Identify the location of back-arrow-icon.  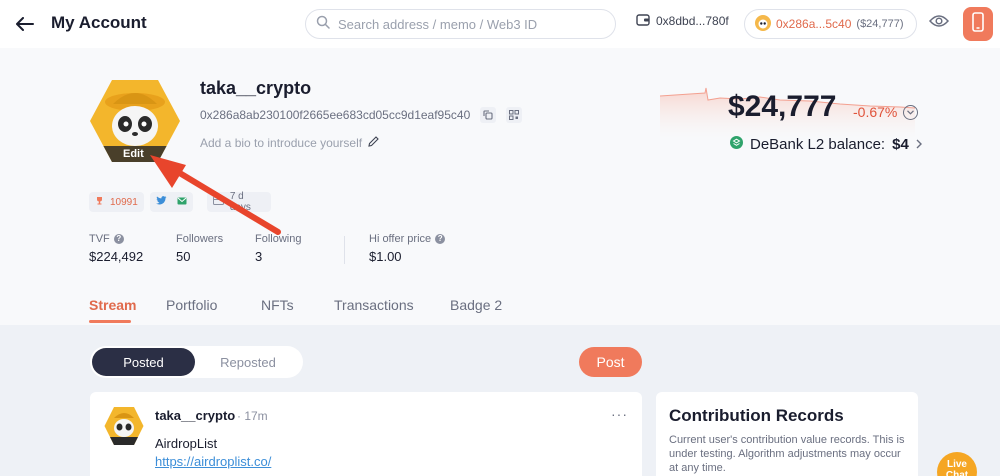
(25, 24).